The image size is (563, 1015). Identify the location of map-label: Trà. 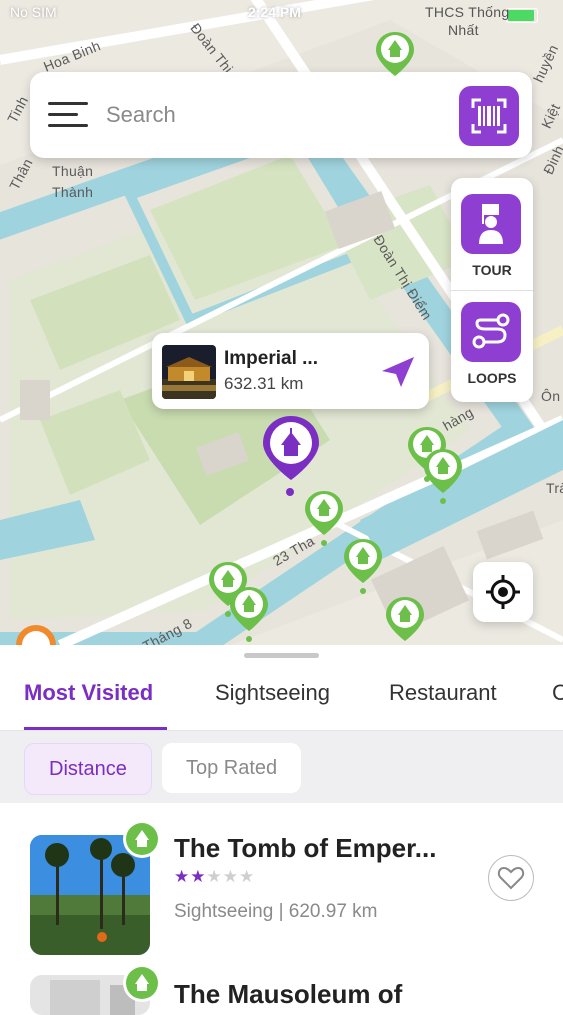
(554, 488).